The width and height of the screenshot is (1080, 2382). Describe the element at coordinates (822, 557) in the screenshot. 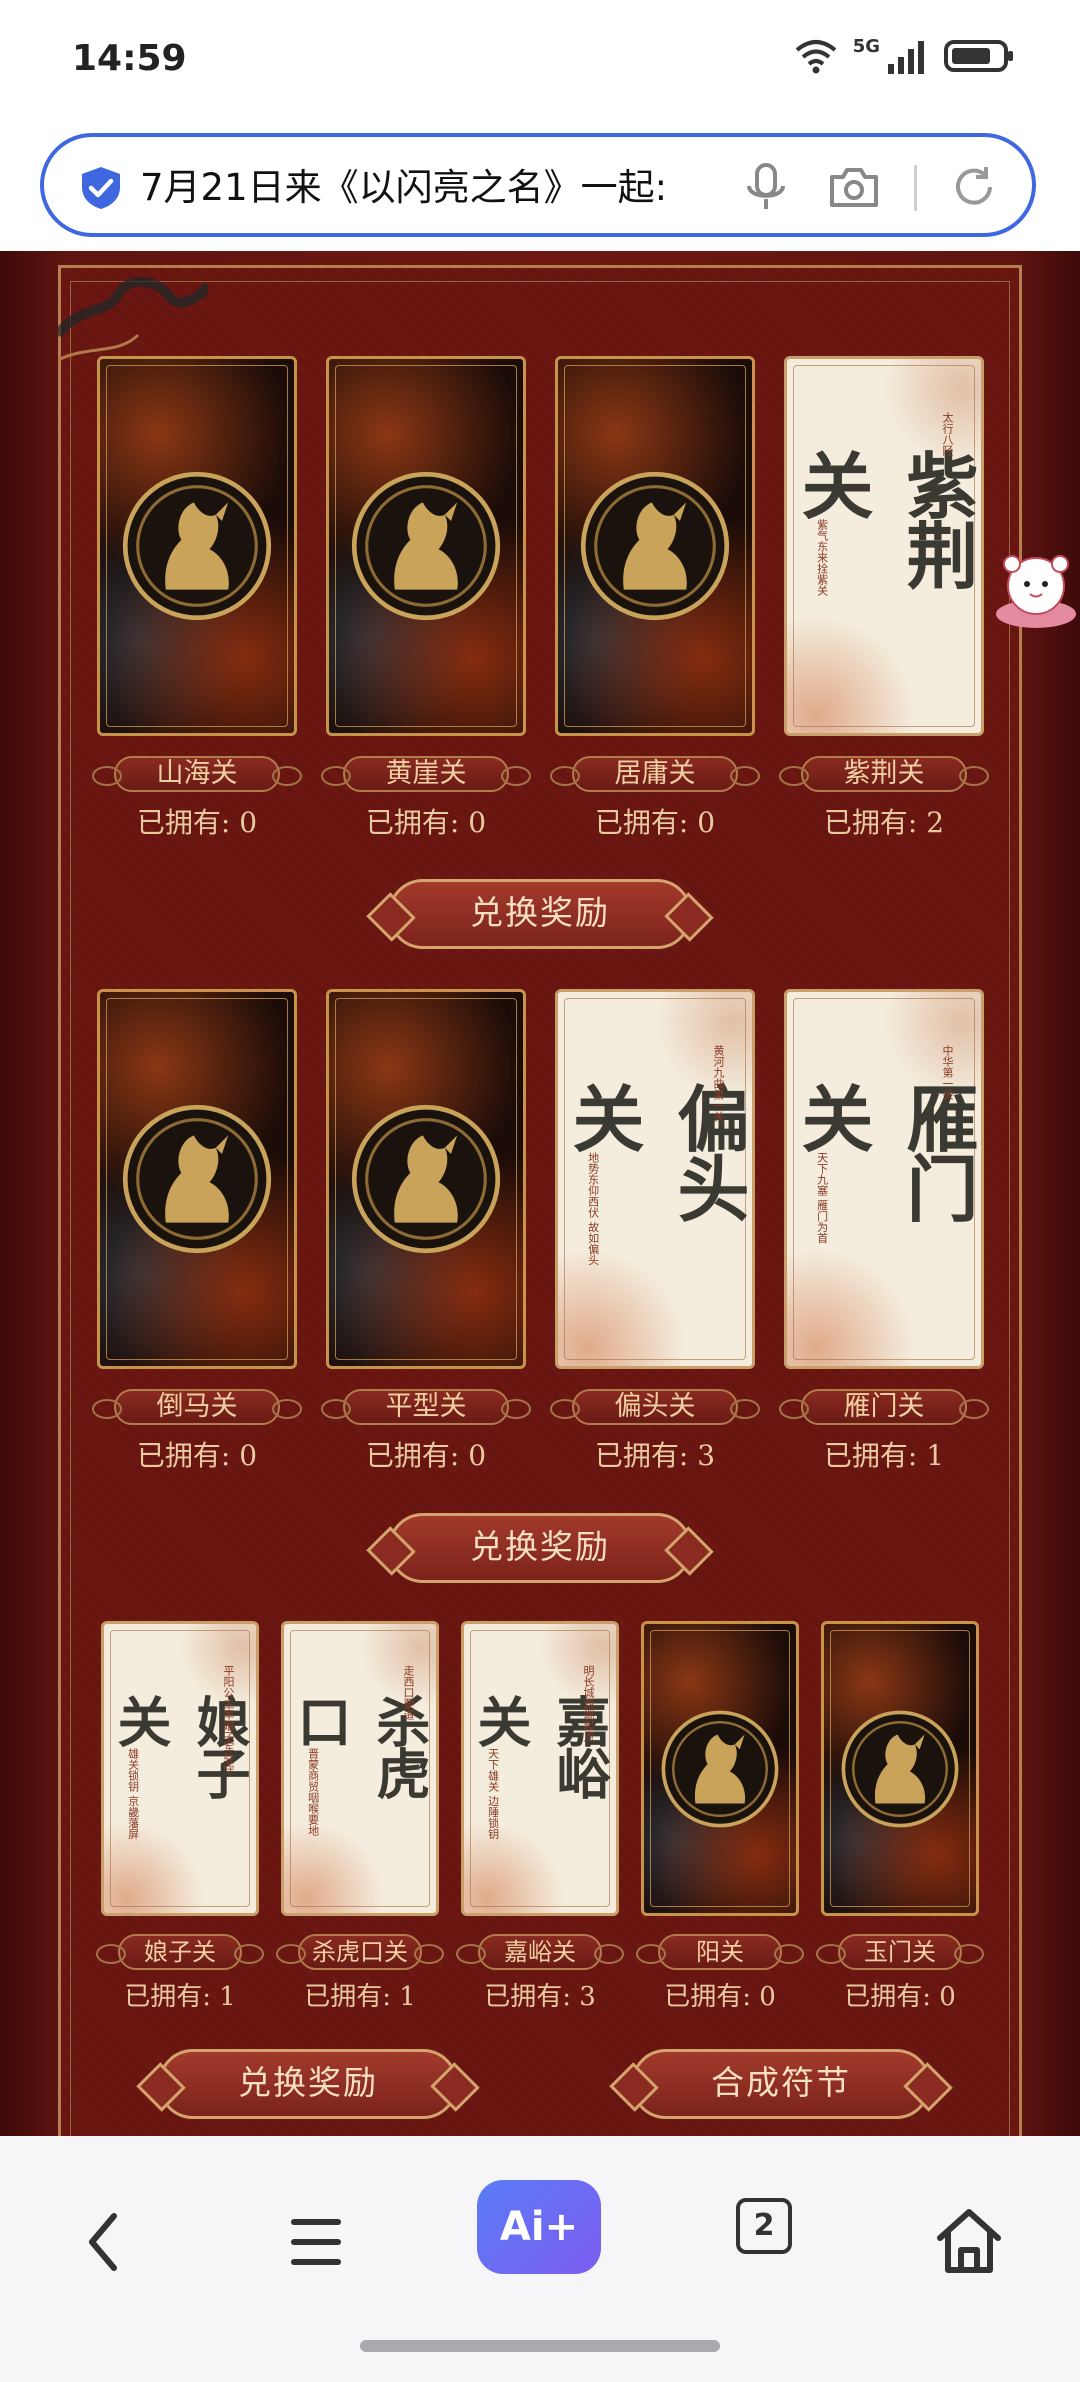

I see `card-subtitle: 紫气东来拴紫关` at that location.